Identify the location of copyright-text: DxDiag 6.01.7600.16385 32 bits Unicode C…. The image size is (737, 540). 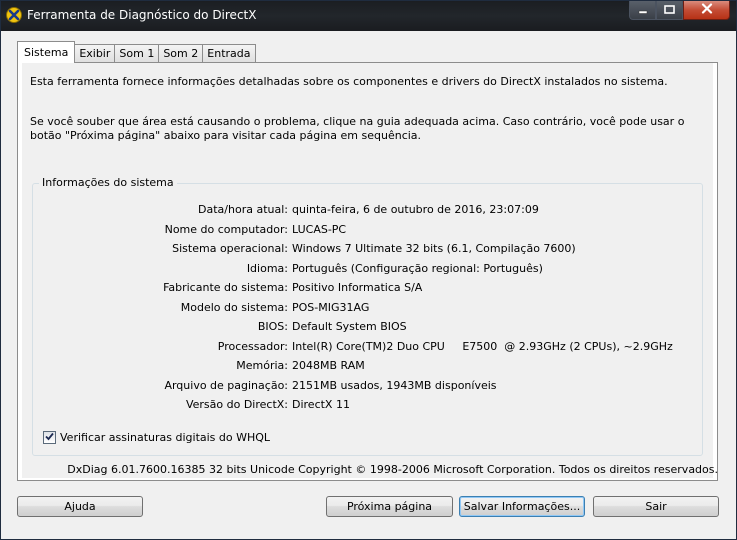
(392, 469).